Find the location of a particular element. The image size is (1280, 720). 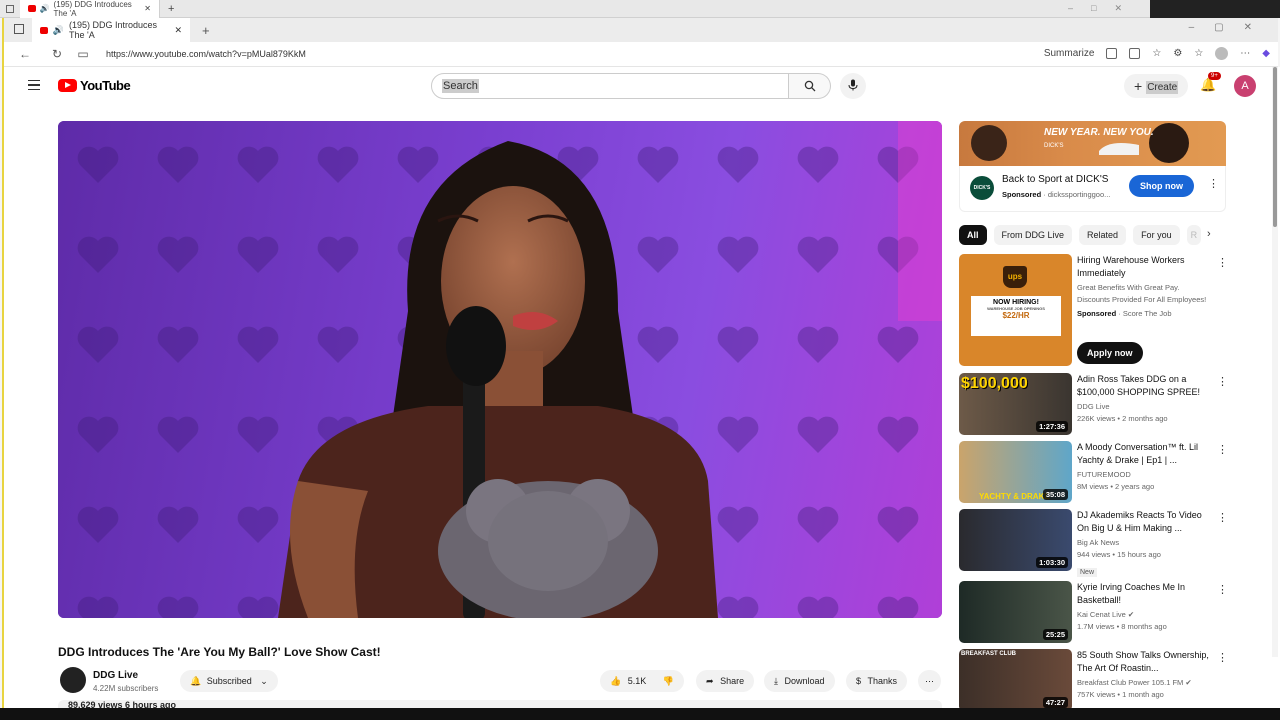

chip-from-ddg-live: From DDG Live is located at coordinates (1033, 235).